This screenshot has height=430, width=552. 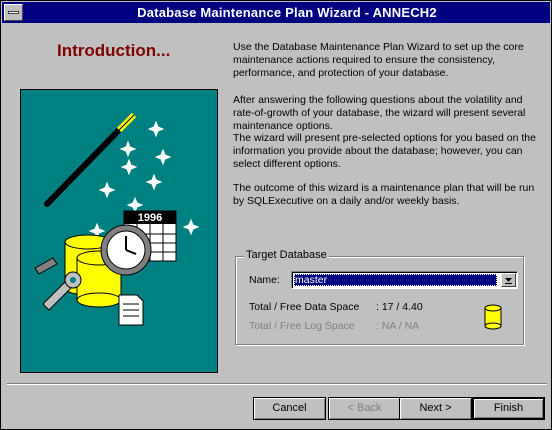 I want to click on log-space-label: Total / Free Log Space, so click(x=302, y=326).